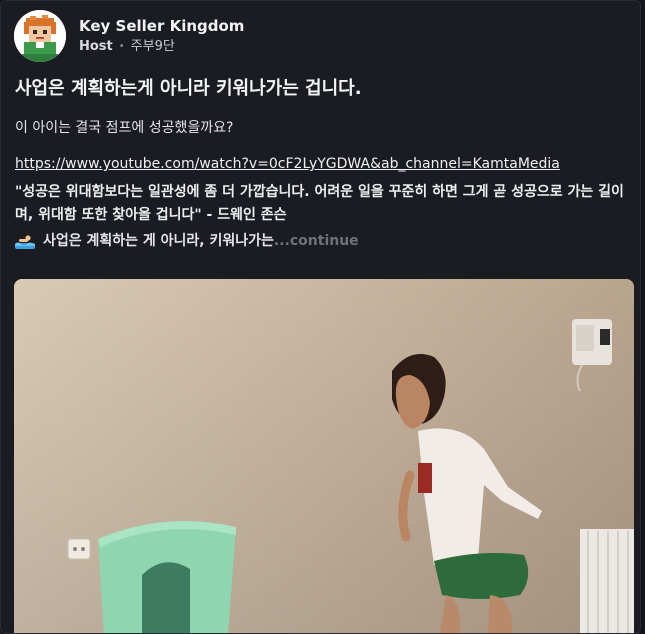  What do you see at coordinates (152, 46) in the screenshot?
I see `post-time: 주부9단` at bounding box center [152, 46].